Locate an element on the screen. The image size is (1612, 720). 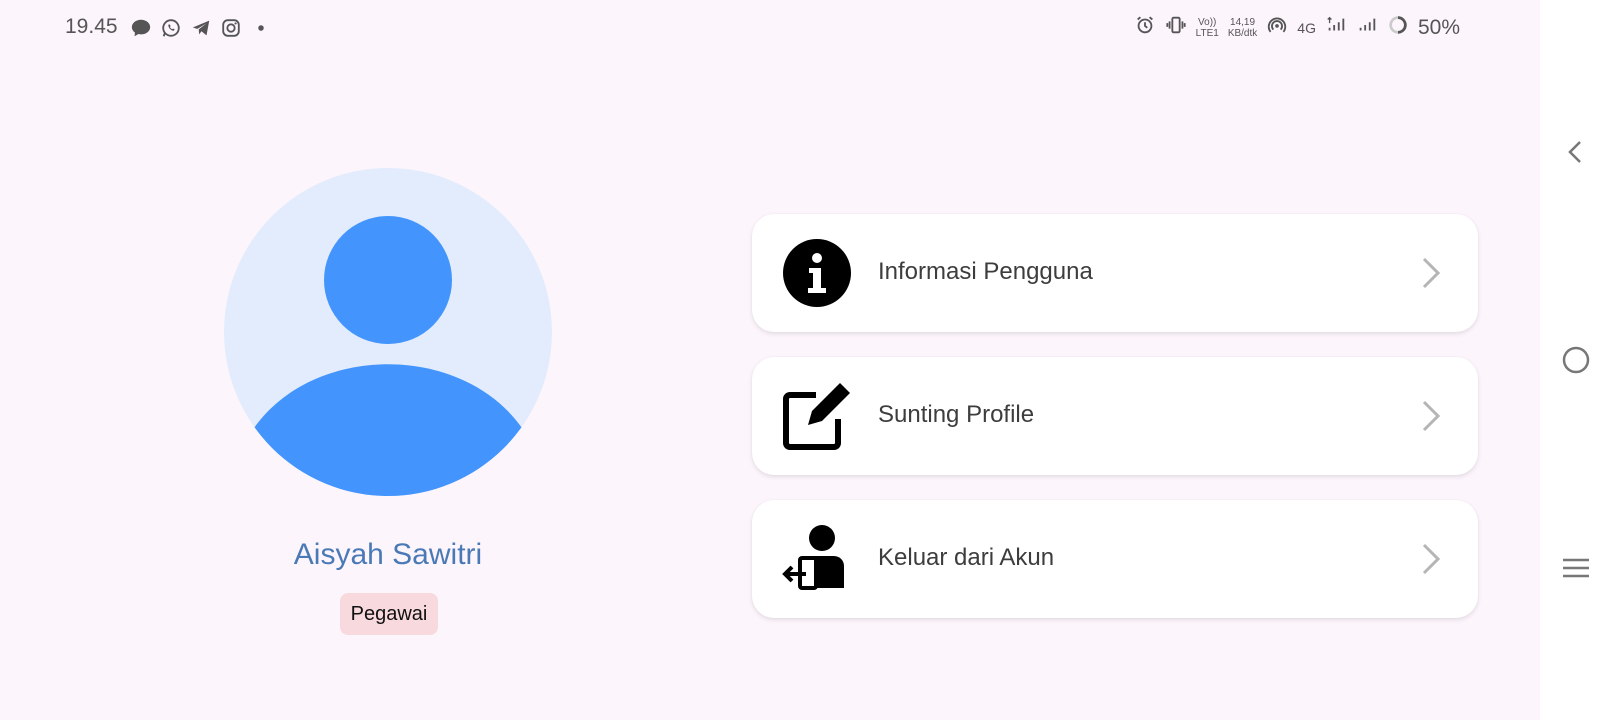
home-button is located at coordinates (1576, 360).